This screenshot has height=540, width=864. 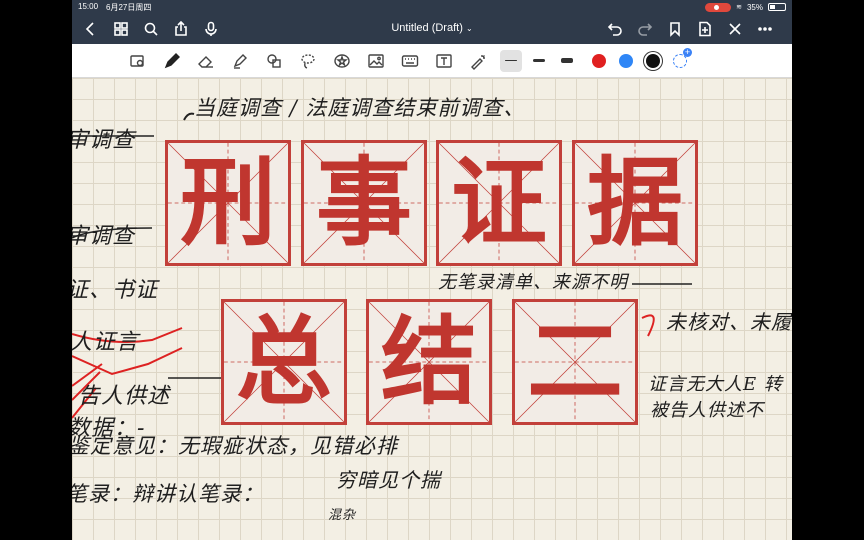 I want to click on note-line-4: 证、书证, so click(x=115, y=290).